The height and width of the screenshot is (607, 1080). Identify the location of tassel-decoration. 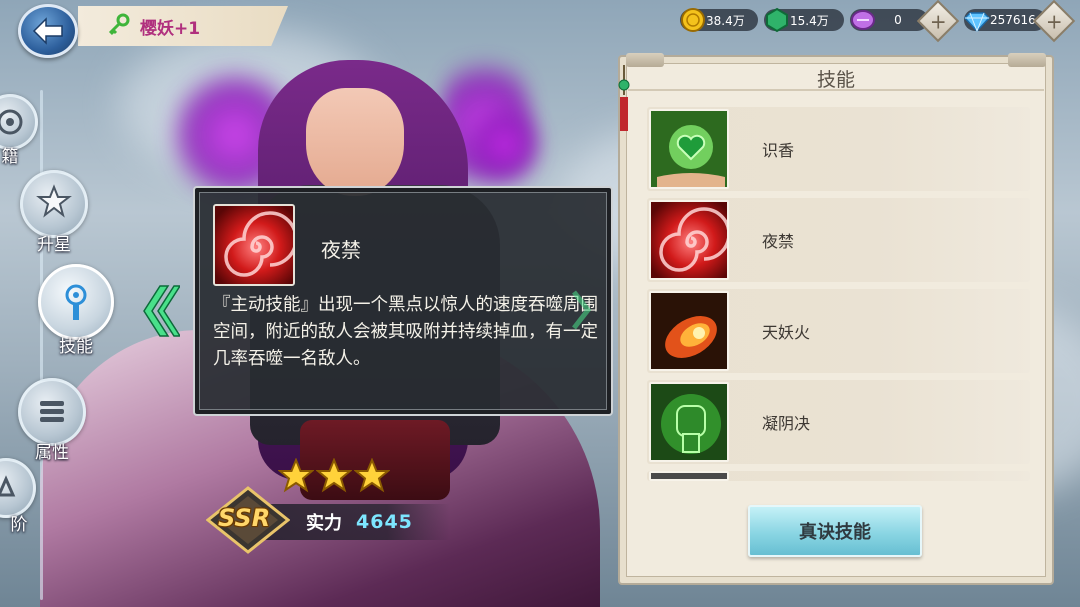
(624, 98).